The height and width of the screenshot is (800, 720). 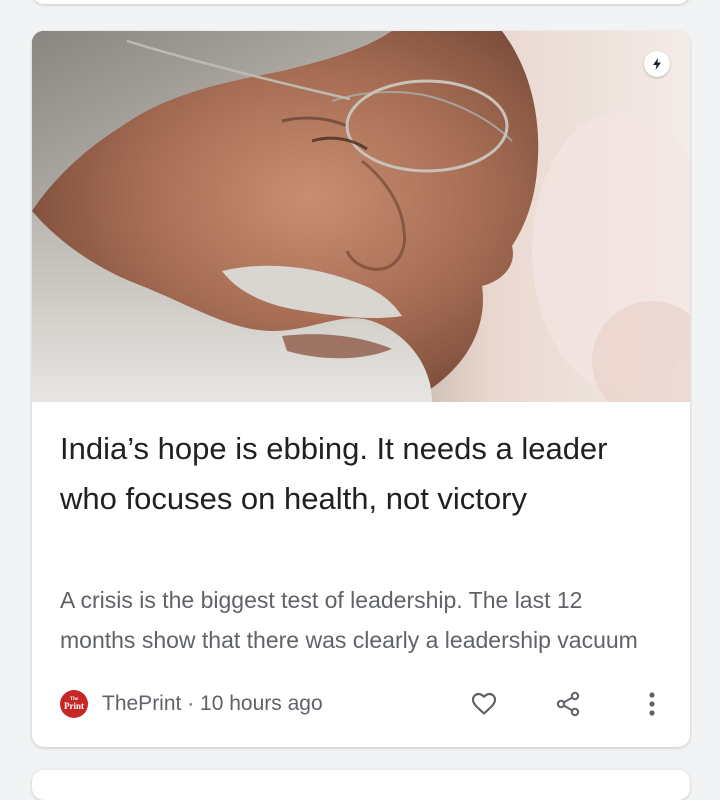 I want to click on previous-card, so click(x=361, y=2).